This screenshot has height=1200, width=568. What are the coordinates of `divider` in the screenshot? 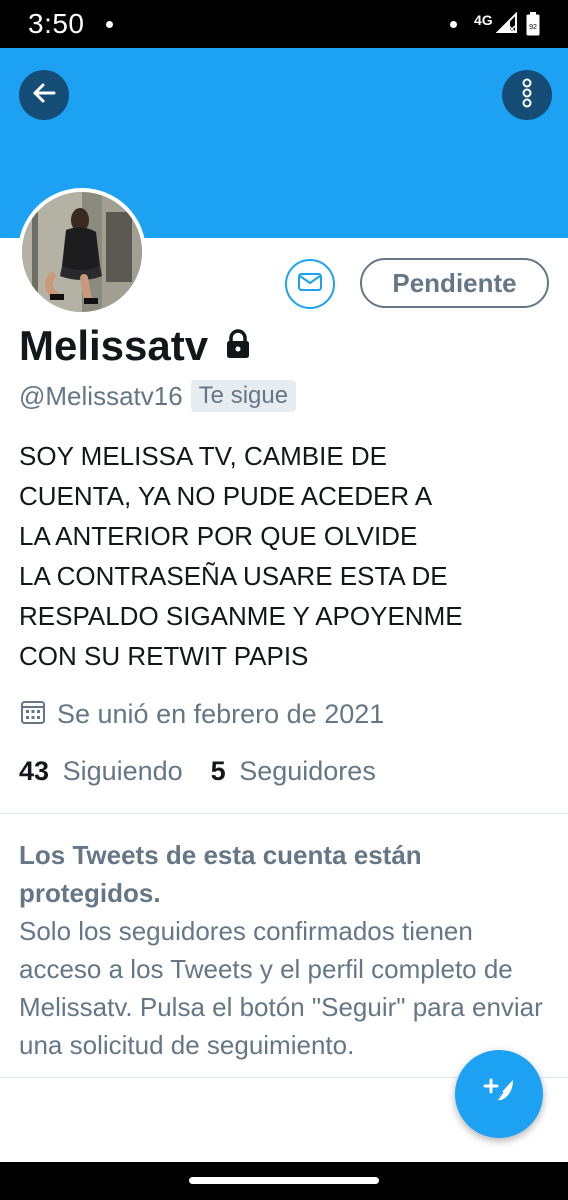 It's located at (284, 813).